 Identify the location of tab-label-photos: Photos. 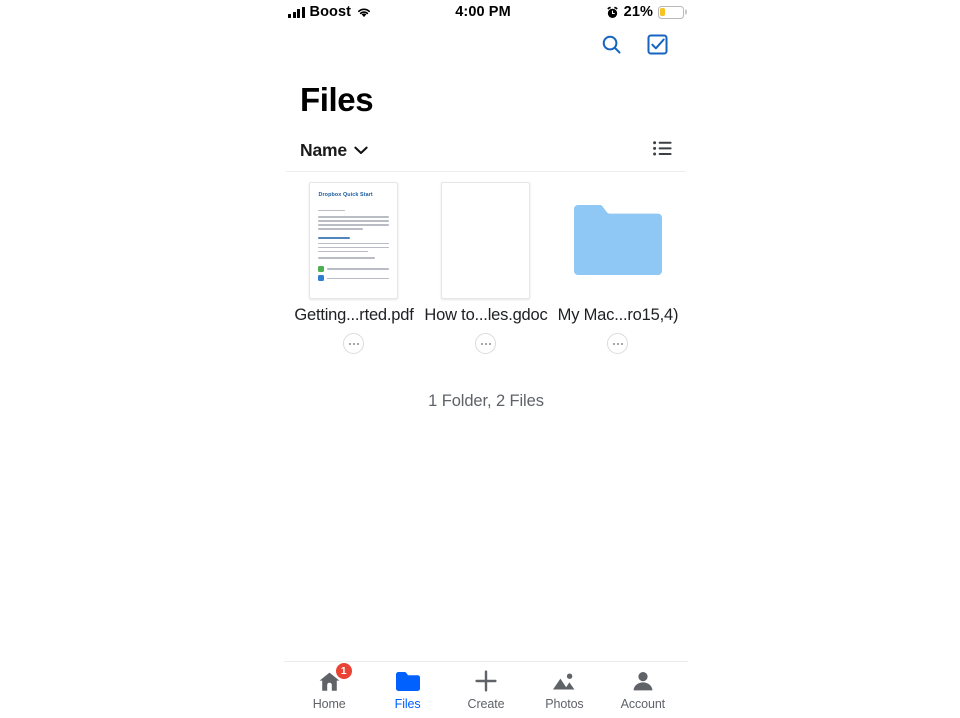
(564, 704).